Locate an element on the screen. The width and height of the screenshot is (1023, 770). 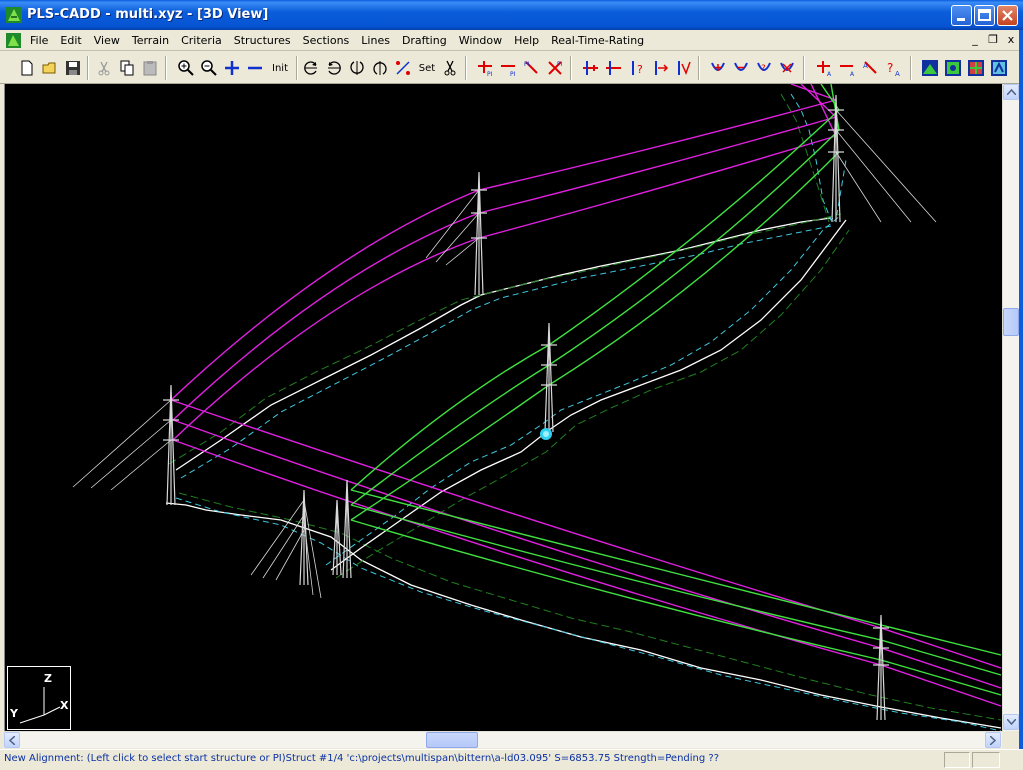
mdi-close-button: x is located at coordinates (1011, 39).